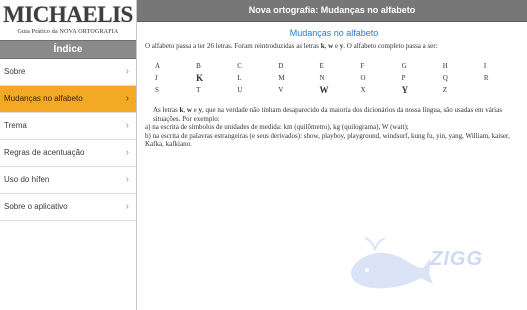 The image size is (527, 310). What do you see at coordinates (43, 98) in the screenshot?
I see `menu-item-label: Mudanças no alfabeto` at bounding box center [43, 98].